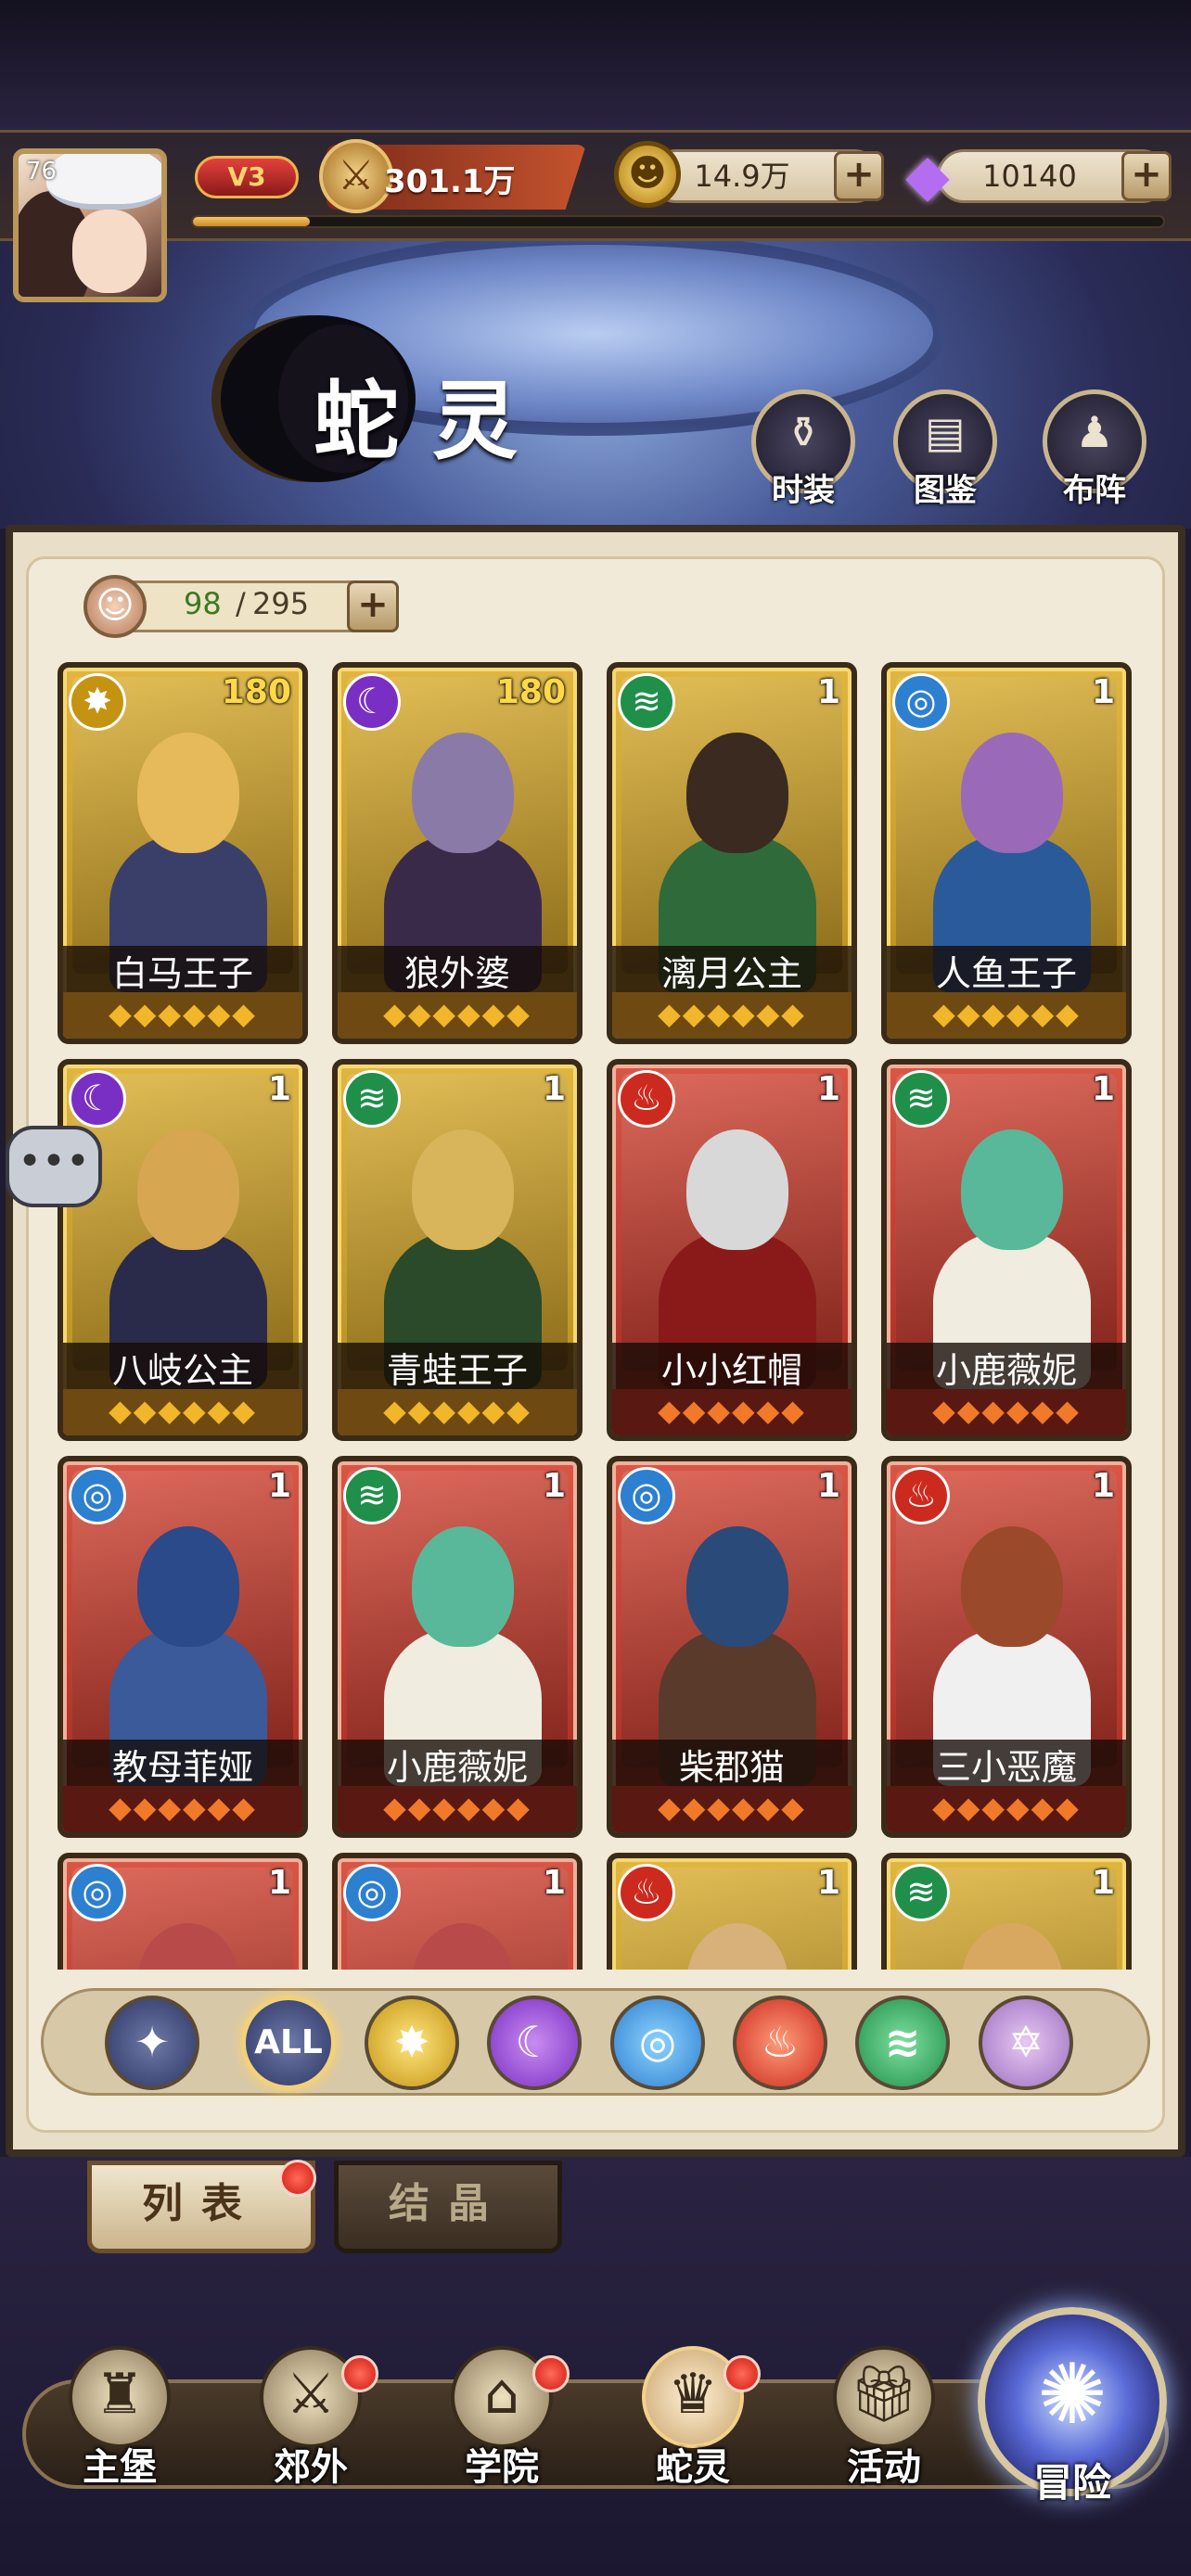 The image size is (1191, 2576). I want to click on filter-water-button: ◎, so click(657, 2043).